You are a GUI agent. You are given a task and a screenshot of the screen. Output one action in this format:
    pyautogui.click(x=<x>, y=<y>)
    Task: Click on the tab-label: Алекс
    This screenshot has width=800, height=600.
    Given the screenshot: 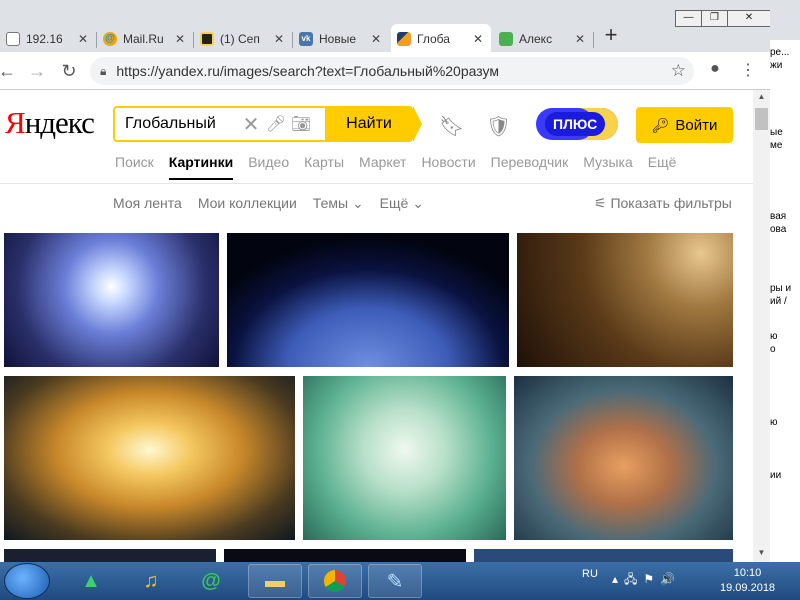 What is the action you would take?
    pyautogui.click(x=536, y=39)
    